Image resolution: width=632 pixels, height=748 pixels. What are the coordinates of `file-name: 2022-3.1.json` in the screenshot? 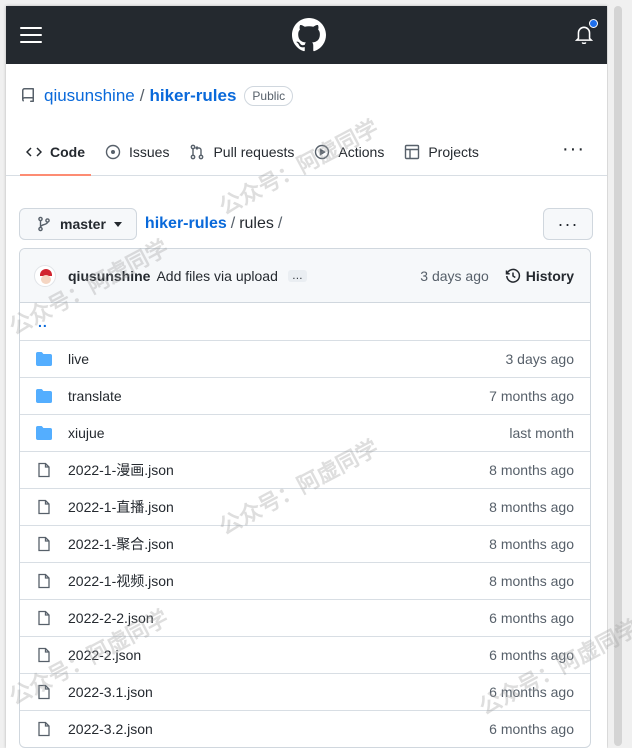 It's located at (110, 692).